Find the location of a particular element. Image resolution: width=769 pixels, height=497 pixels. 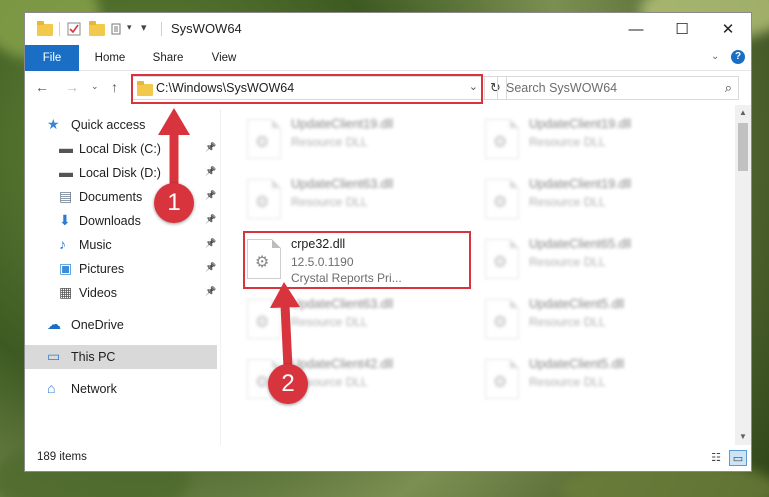

scroll-up-icon: ▲ is located at coordinates (743, 113).